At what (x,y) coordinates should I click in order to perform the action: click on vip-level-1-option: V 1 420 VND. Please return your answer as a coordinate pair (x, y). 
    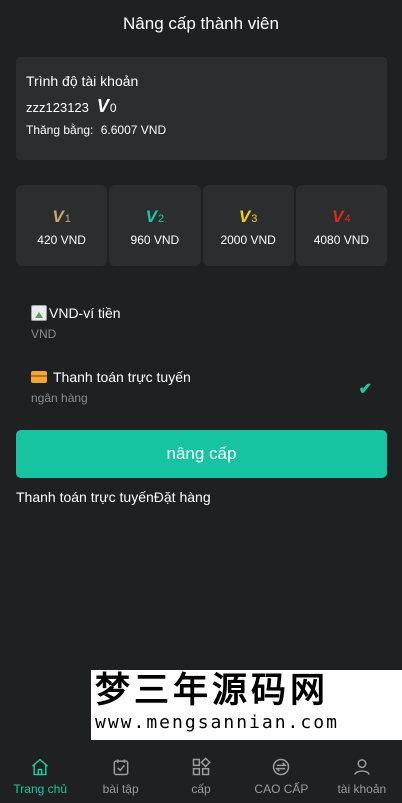
    Looking at the image, I should click on (62, 225).